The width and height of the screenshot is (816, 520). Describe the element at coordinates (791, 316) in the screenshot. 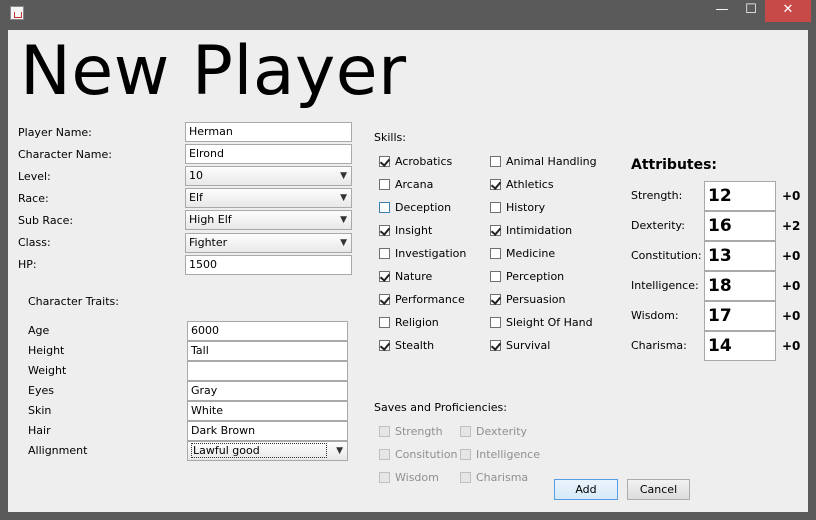

I see `attribute-wisdom-modifier: +0` at that location.